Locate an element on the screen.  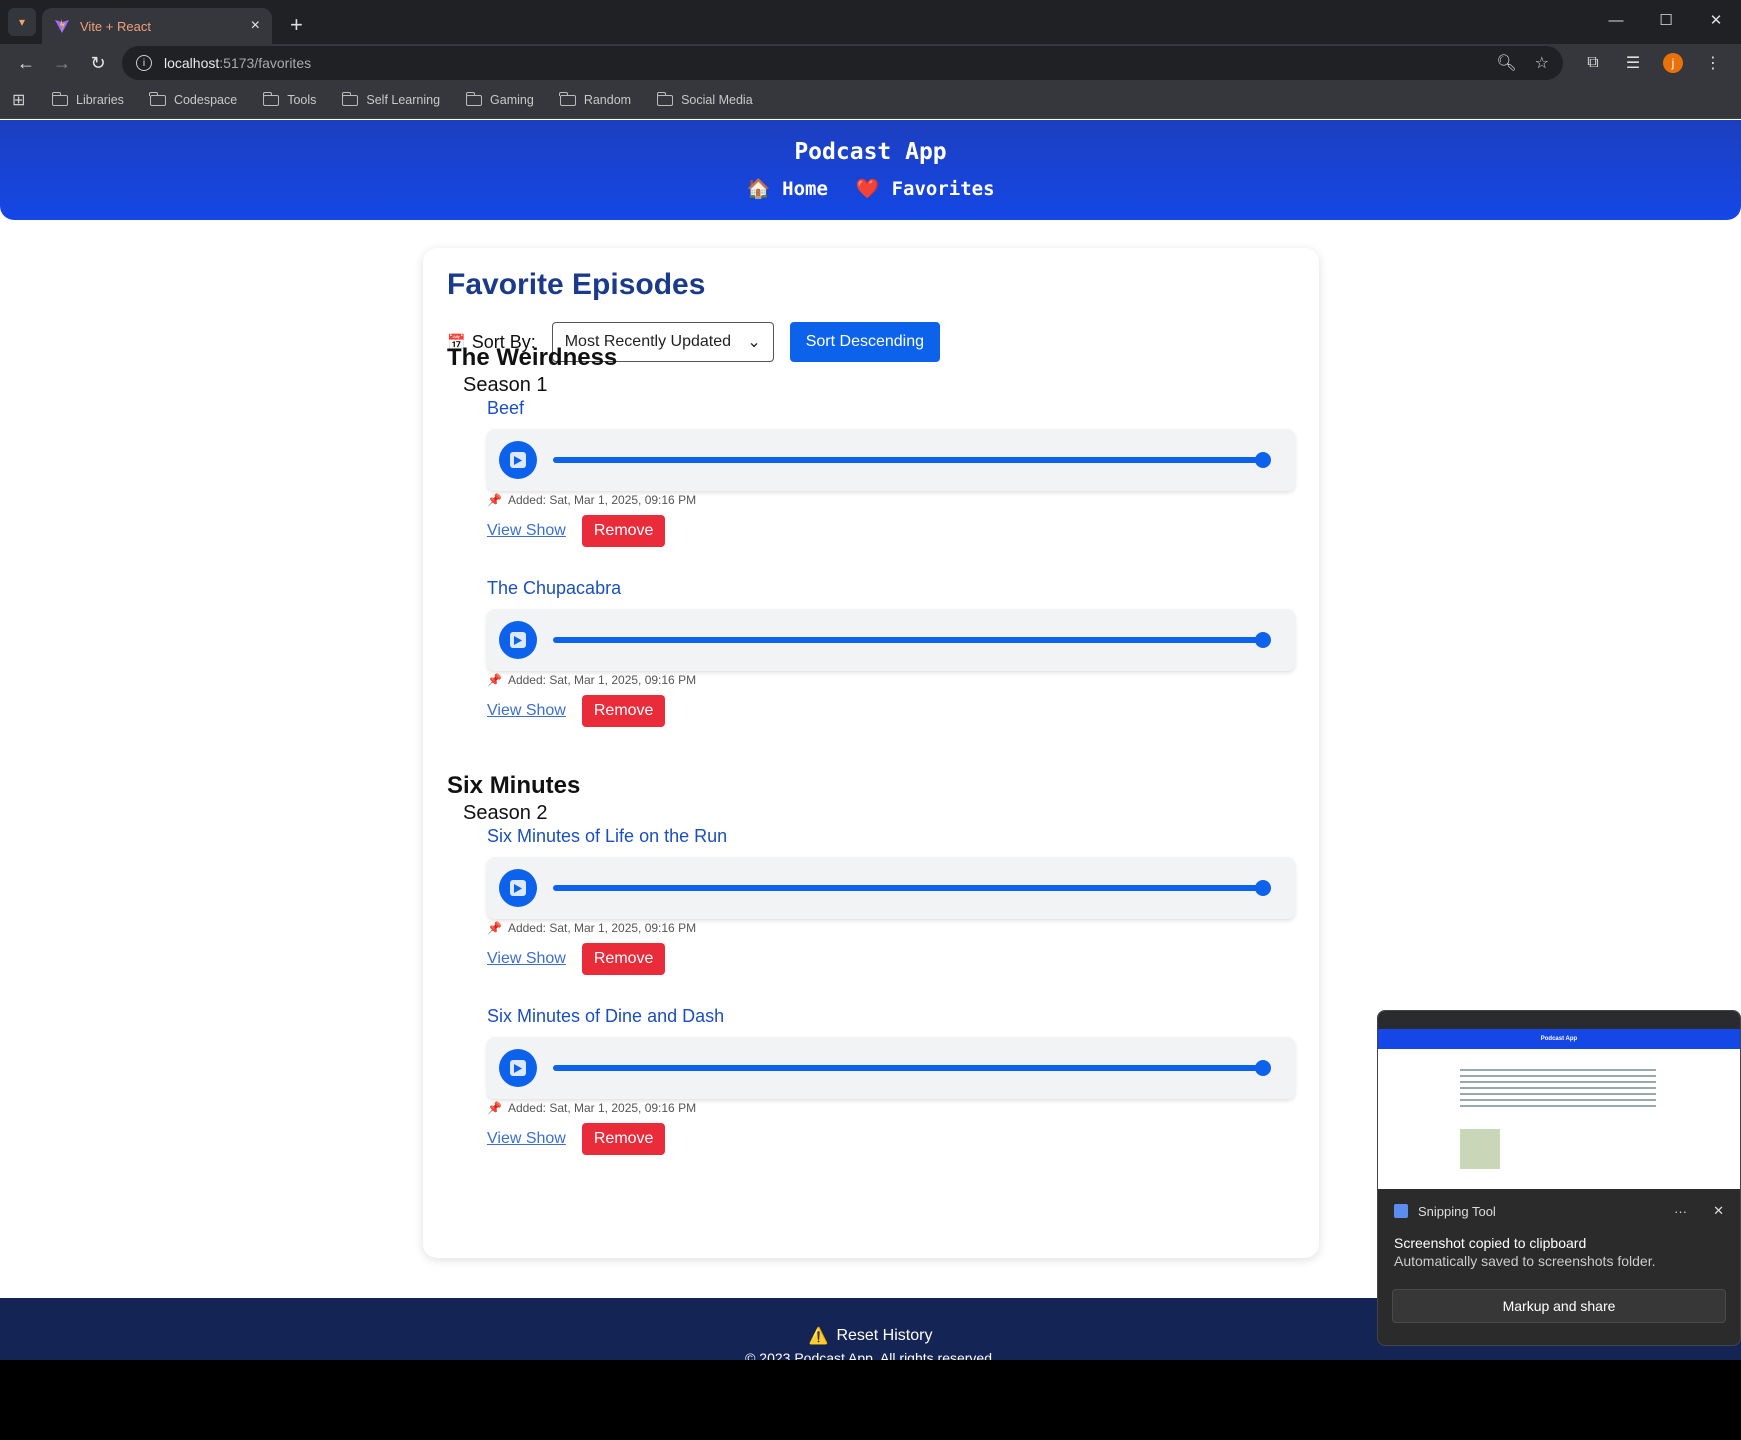
zoom-icon: 🔍︎ is located at coordinates (1506, 63).